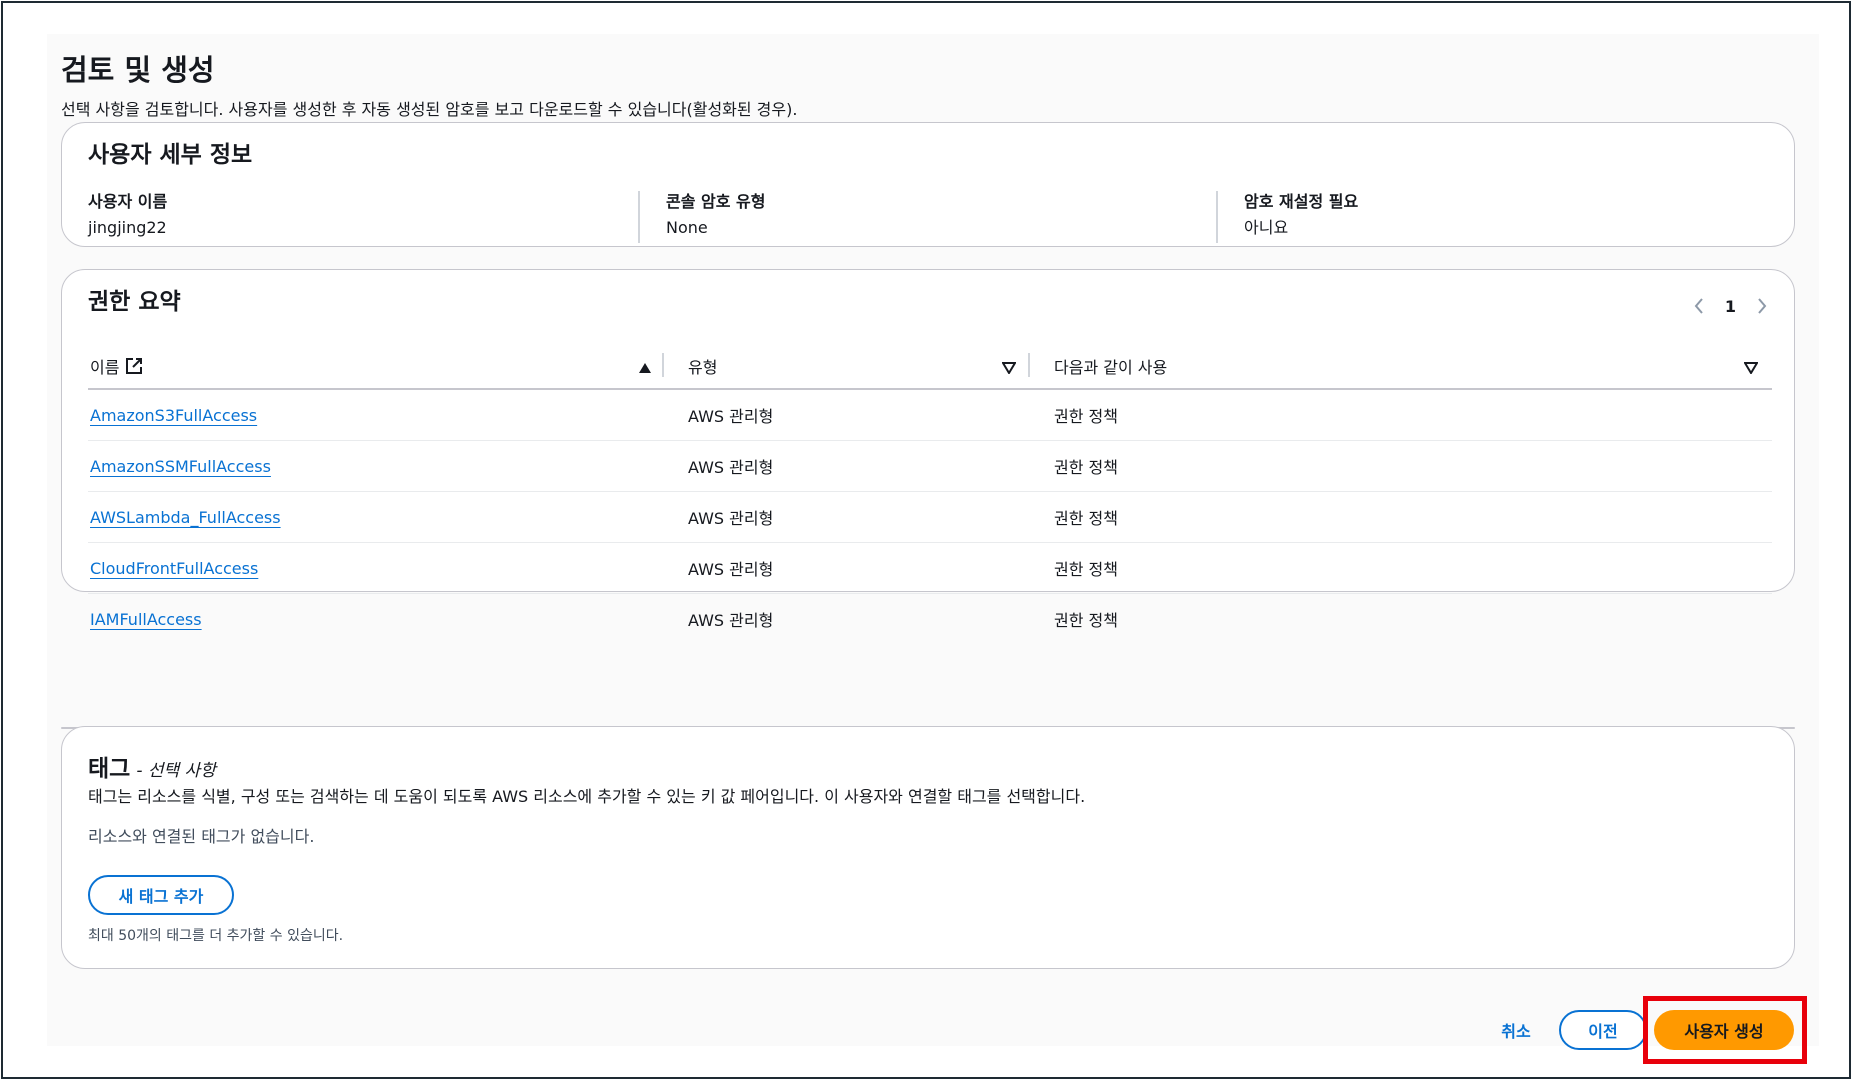  Describe the element at coordinates (174, 568) in the screenshot. I see `policy-link: CloudFrontFullAccess` at that location.